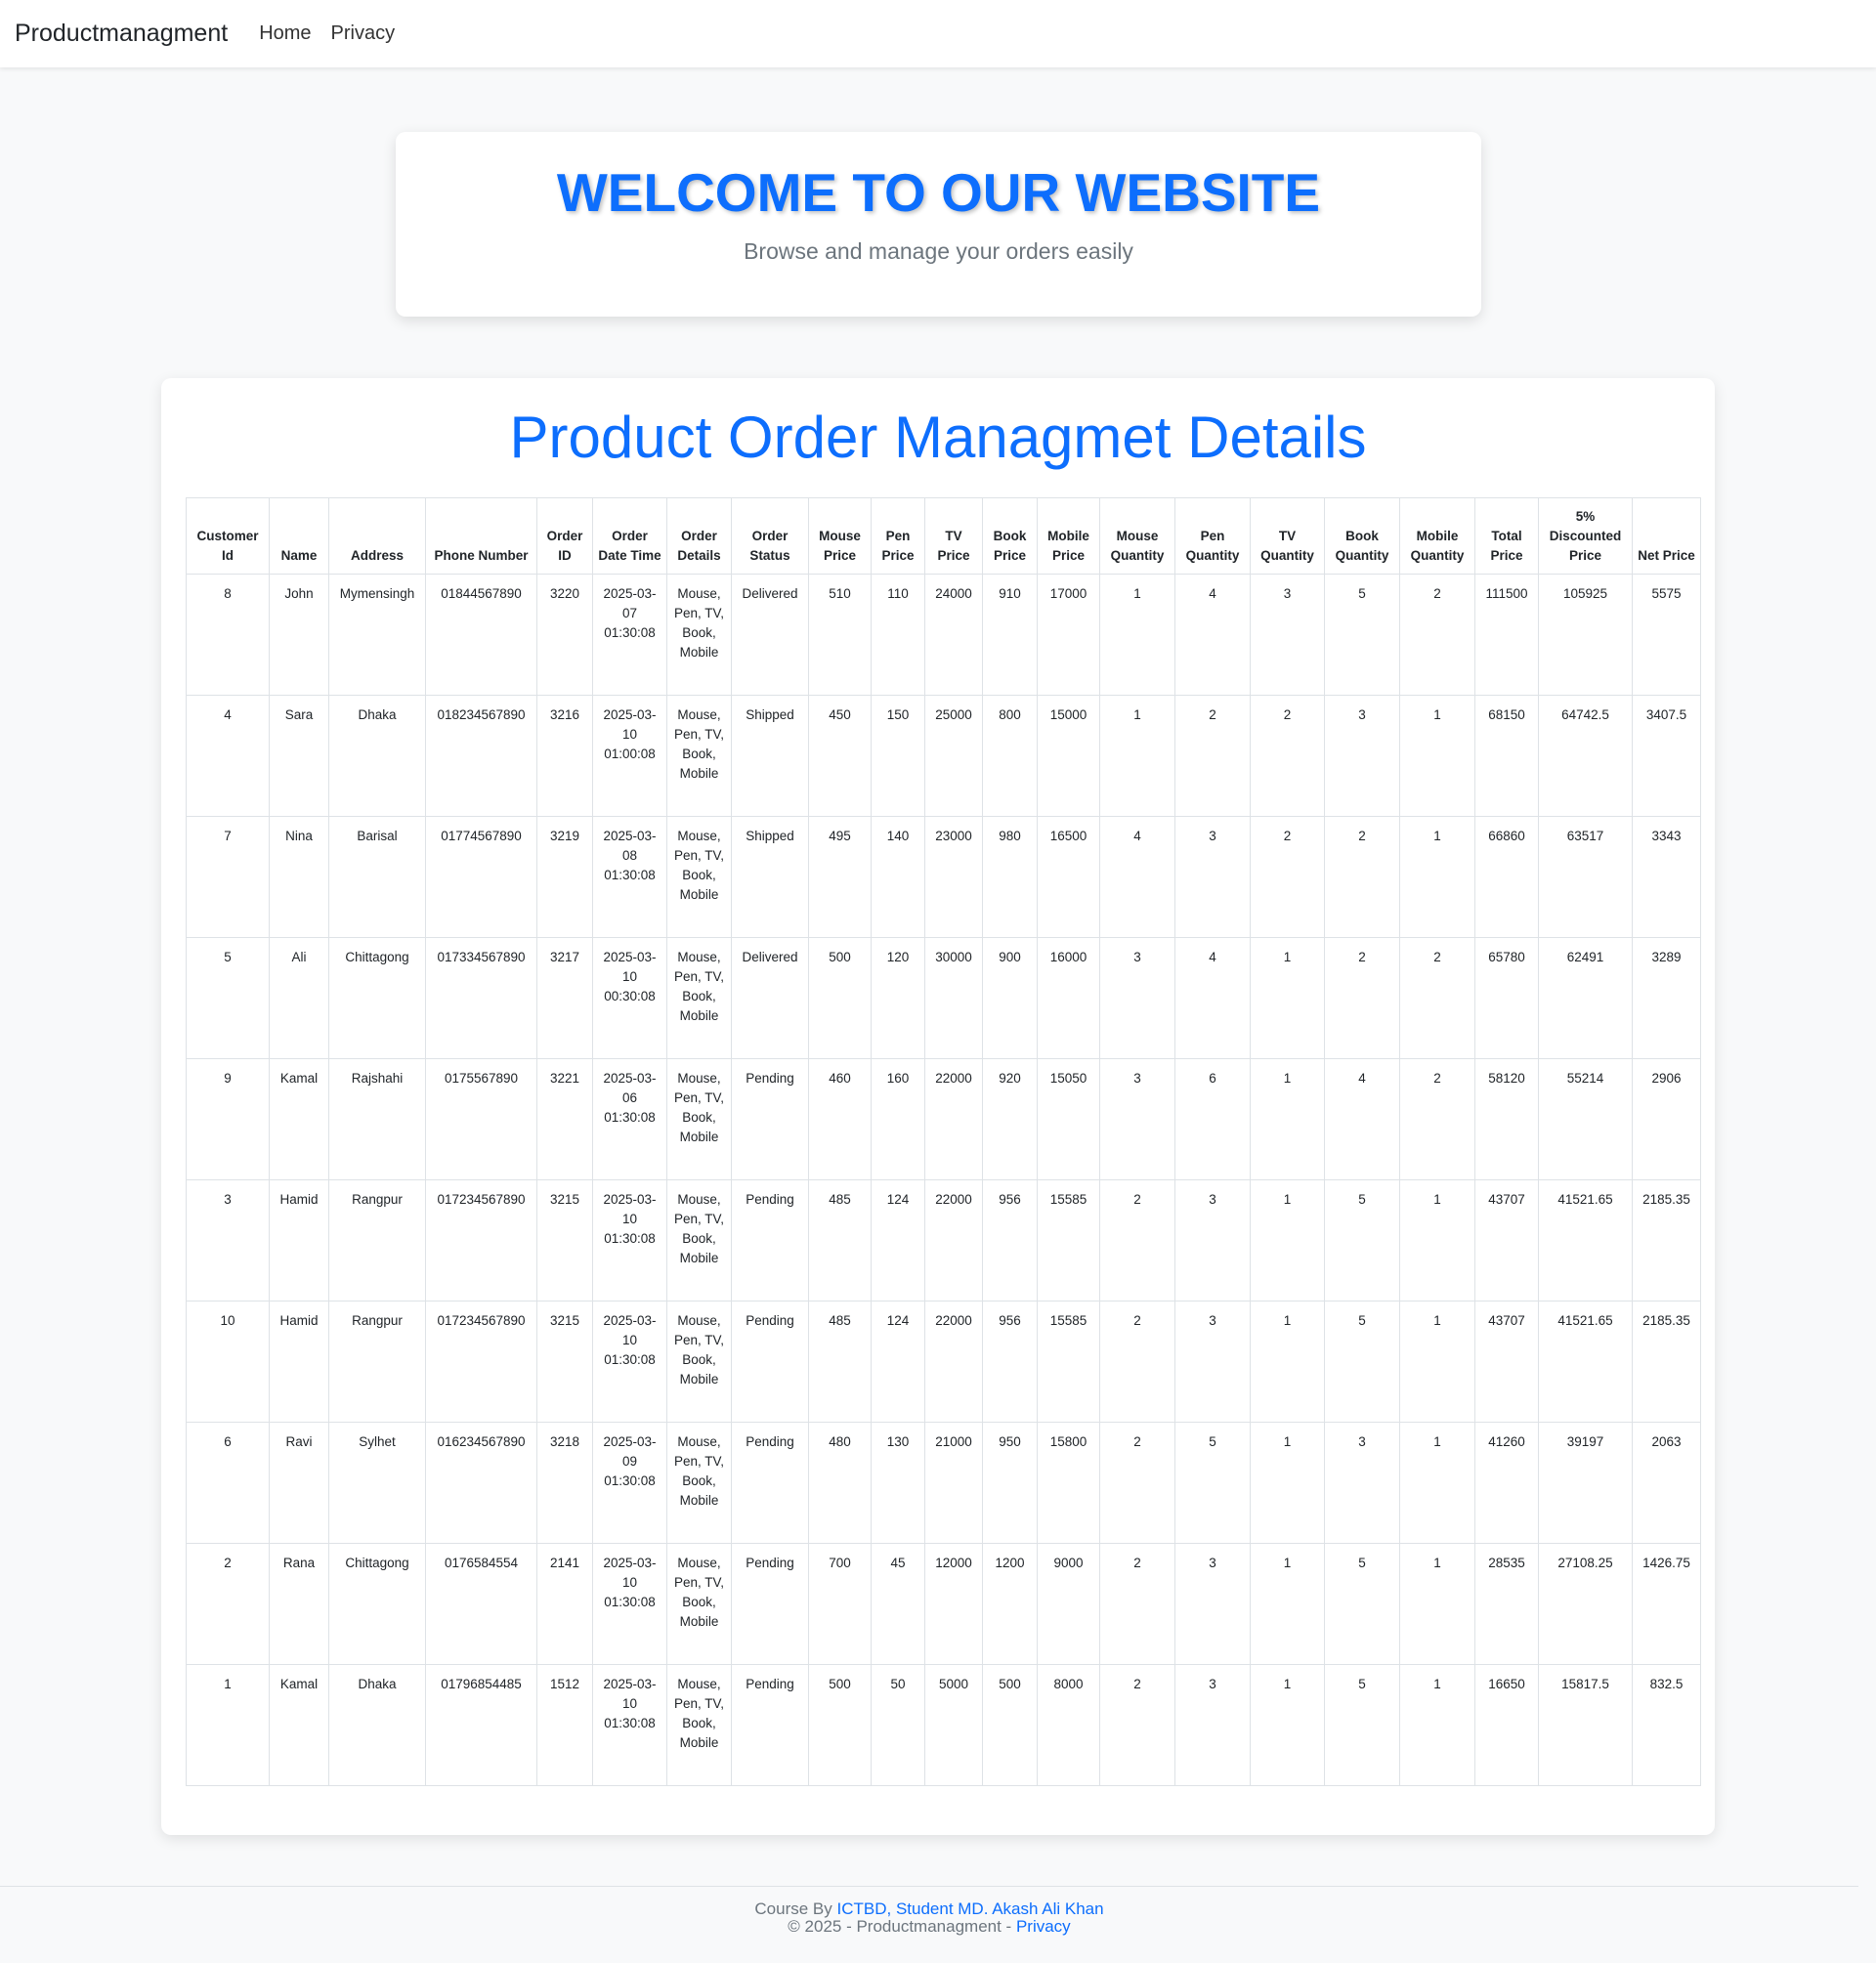 This screenshot has width=1876, height=1963. I want to click on table-cell: 3220, so click(564, 635).